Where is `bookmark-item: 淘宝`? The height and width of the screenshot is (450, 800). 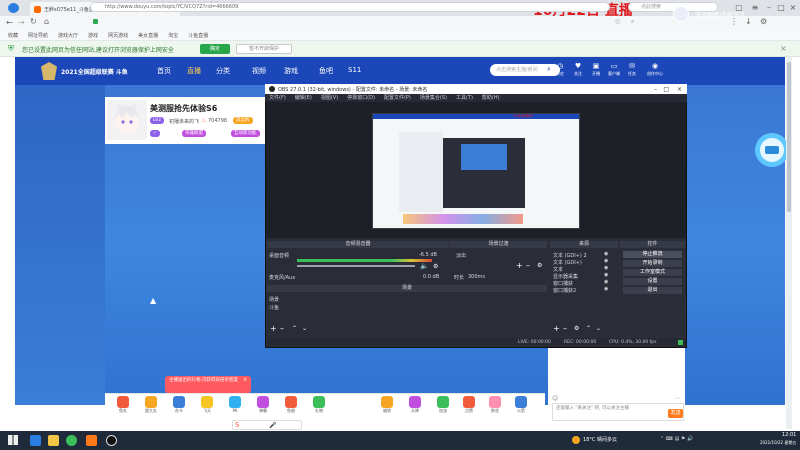
bookmark-item: 淘宝 is located at coordinates (173, 35).